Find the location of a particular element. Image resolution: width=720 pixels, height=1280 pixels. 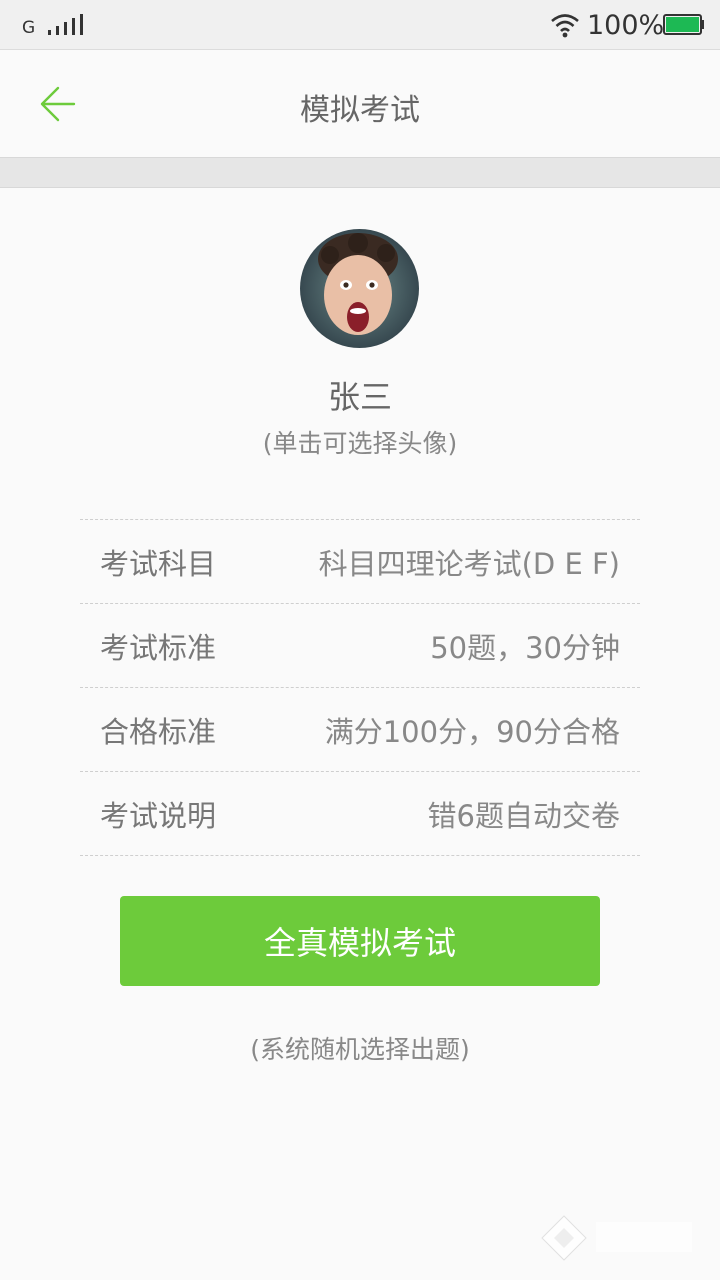

divider is located at coordinates (360, 172).